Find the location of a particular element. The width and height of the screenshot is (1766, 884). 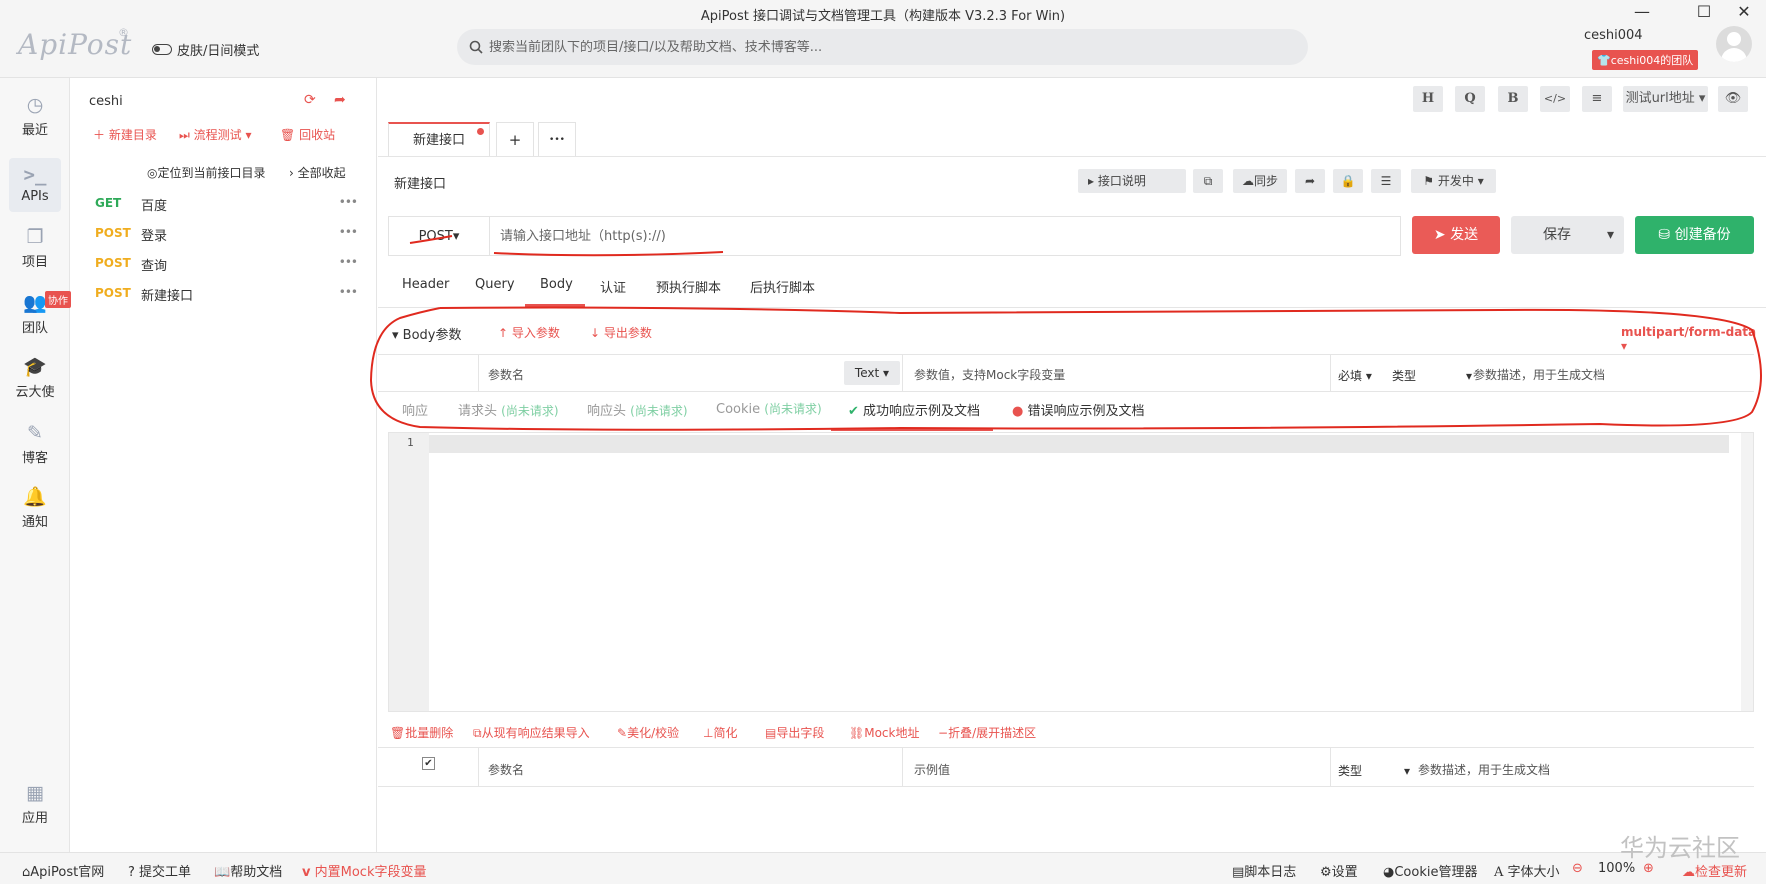

export-params-button: ↓ 导出参数 is located at coordinates (621, 332).